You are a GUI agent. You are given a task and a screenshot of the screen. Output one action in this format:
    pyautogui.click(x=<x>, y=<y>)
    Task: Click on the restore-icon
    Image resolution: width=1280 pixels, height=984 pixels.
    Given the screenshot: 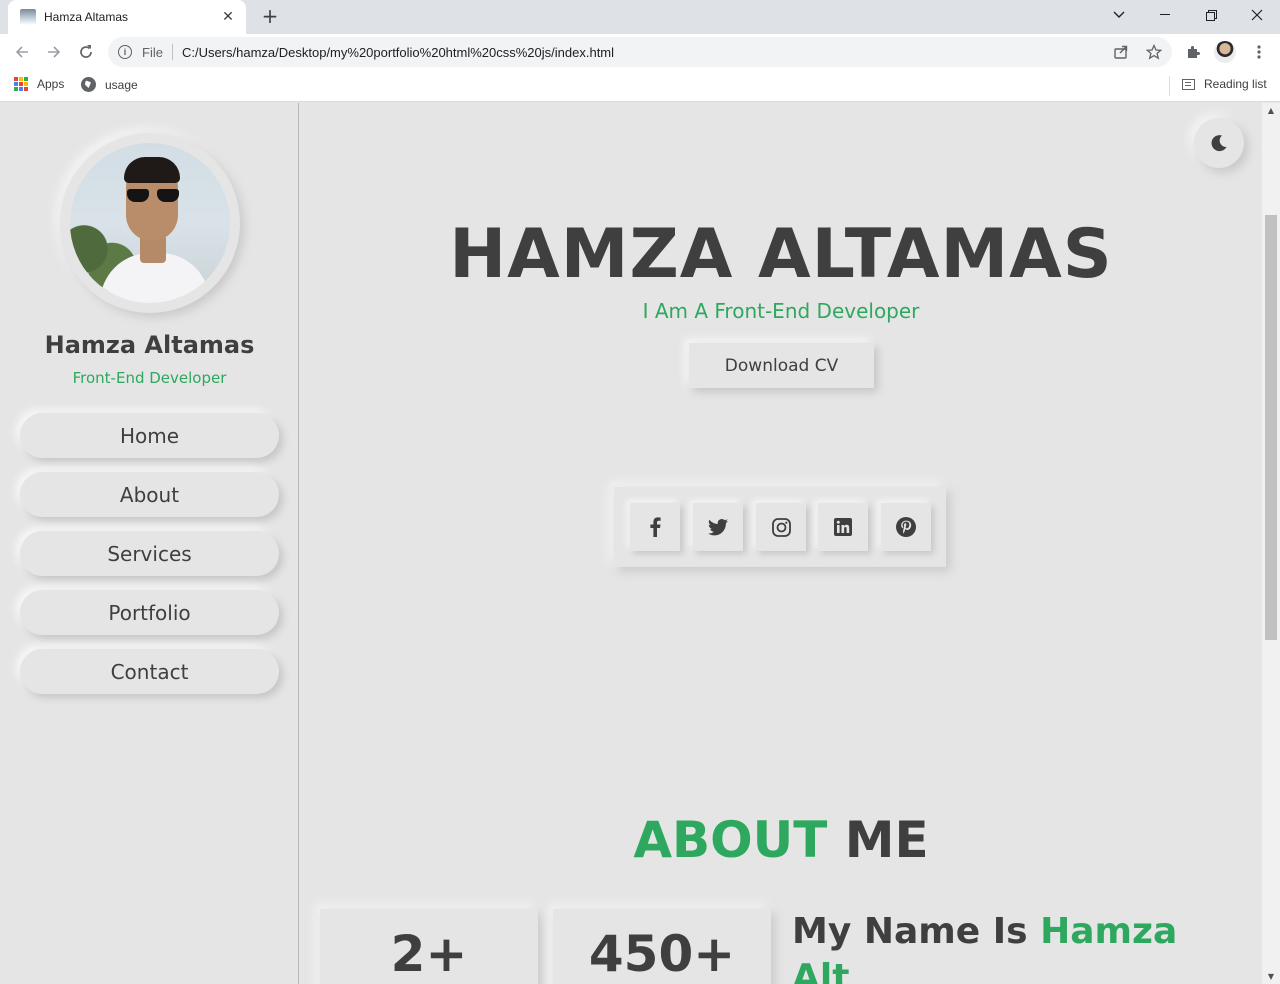 What is the action you would take?
    pyautogui.click(x=1211, y=15)
    